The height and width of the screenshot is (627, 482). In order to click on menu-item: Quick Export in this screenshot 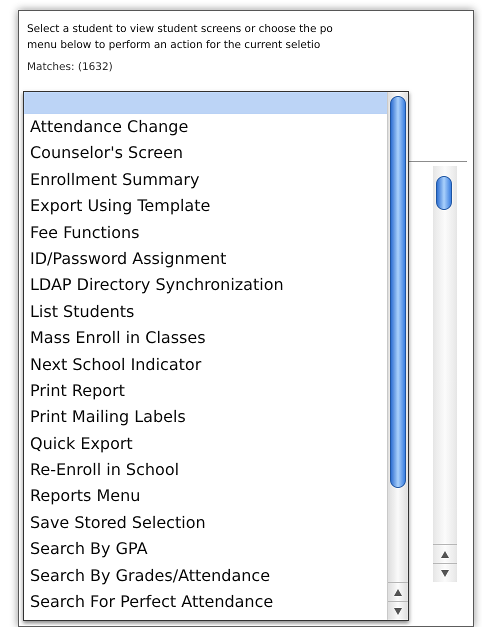, I will do `click(205, 444)`.